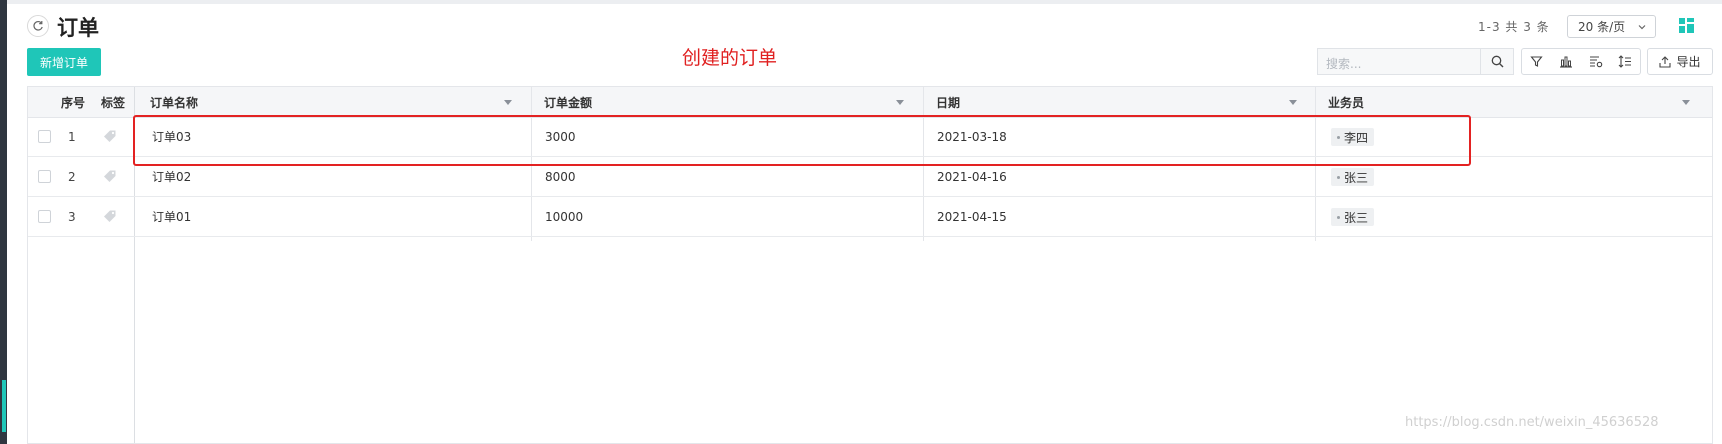  I want to click on grid-view-icon, so click(1686, 25).